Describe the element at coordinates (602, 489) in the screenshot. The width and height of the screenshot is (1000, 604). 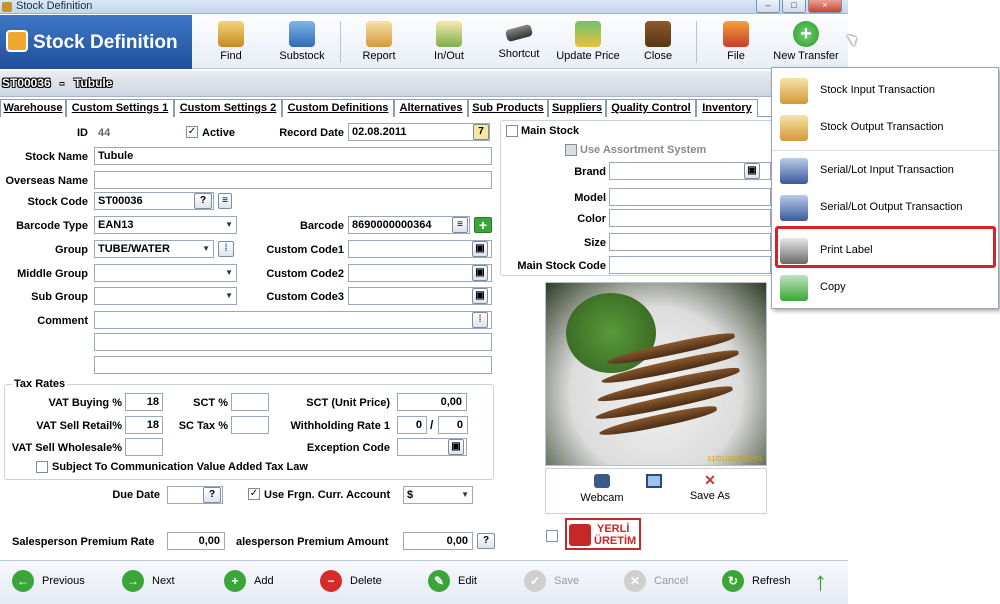
I see `webcam-button: Webcam` at that location.